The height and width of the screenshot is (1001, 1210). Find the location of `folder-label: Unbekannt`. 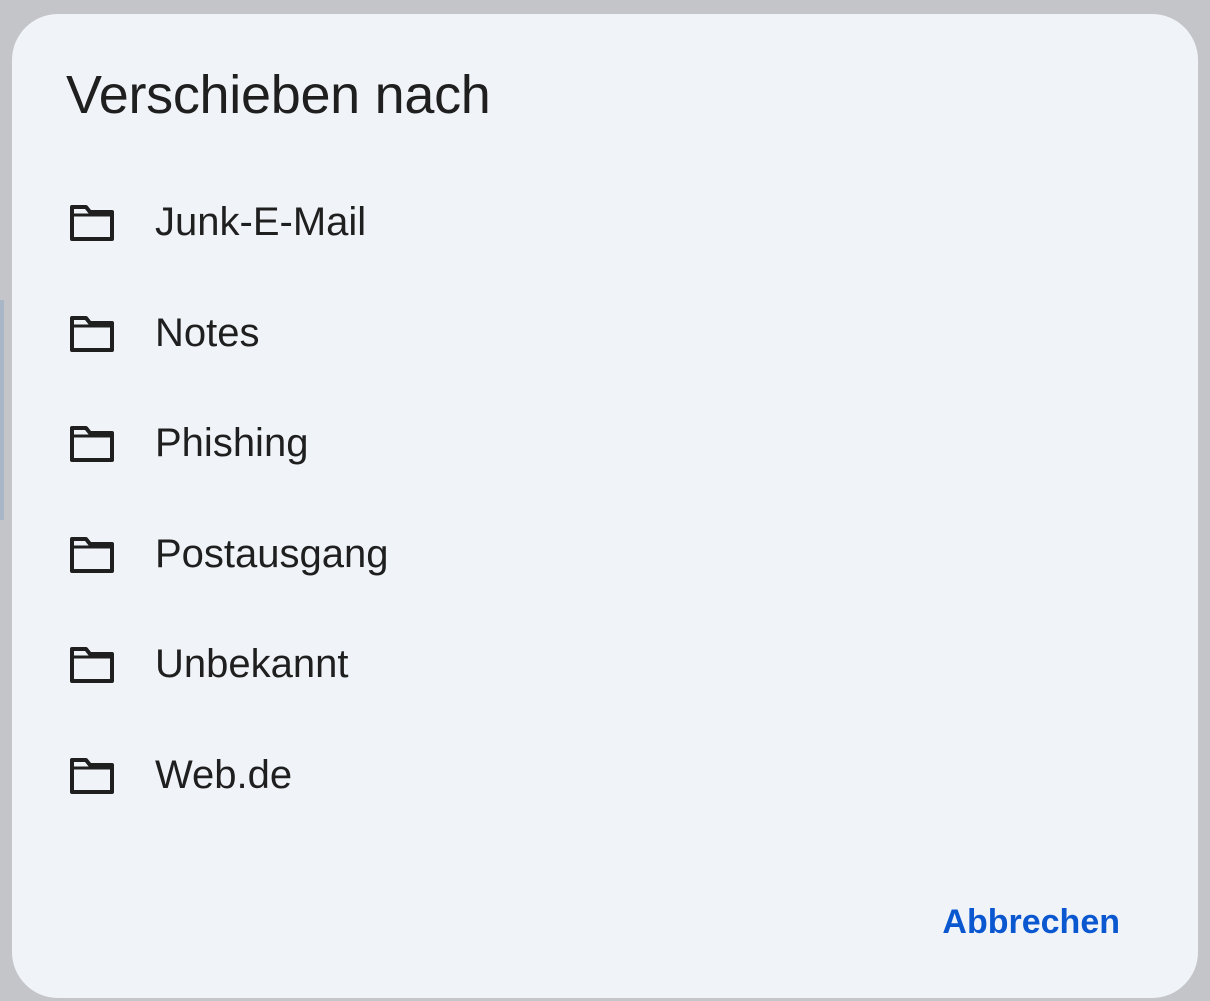

folder-label: Unbekannt is located at coordinates (252, 664).